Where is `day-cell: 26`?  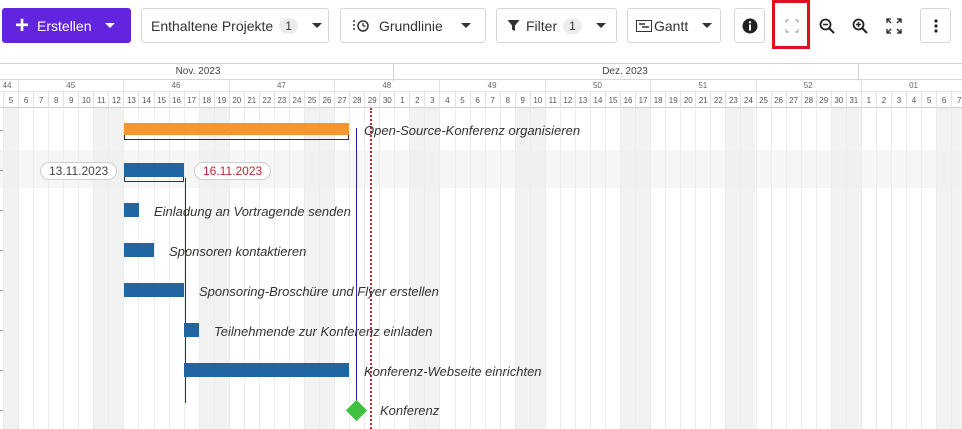 day-cell: 26 is located at coordinates (326, 100).